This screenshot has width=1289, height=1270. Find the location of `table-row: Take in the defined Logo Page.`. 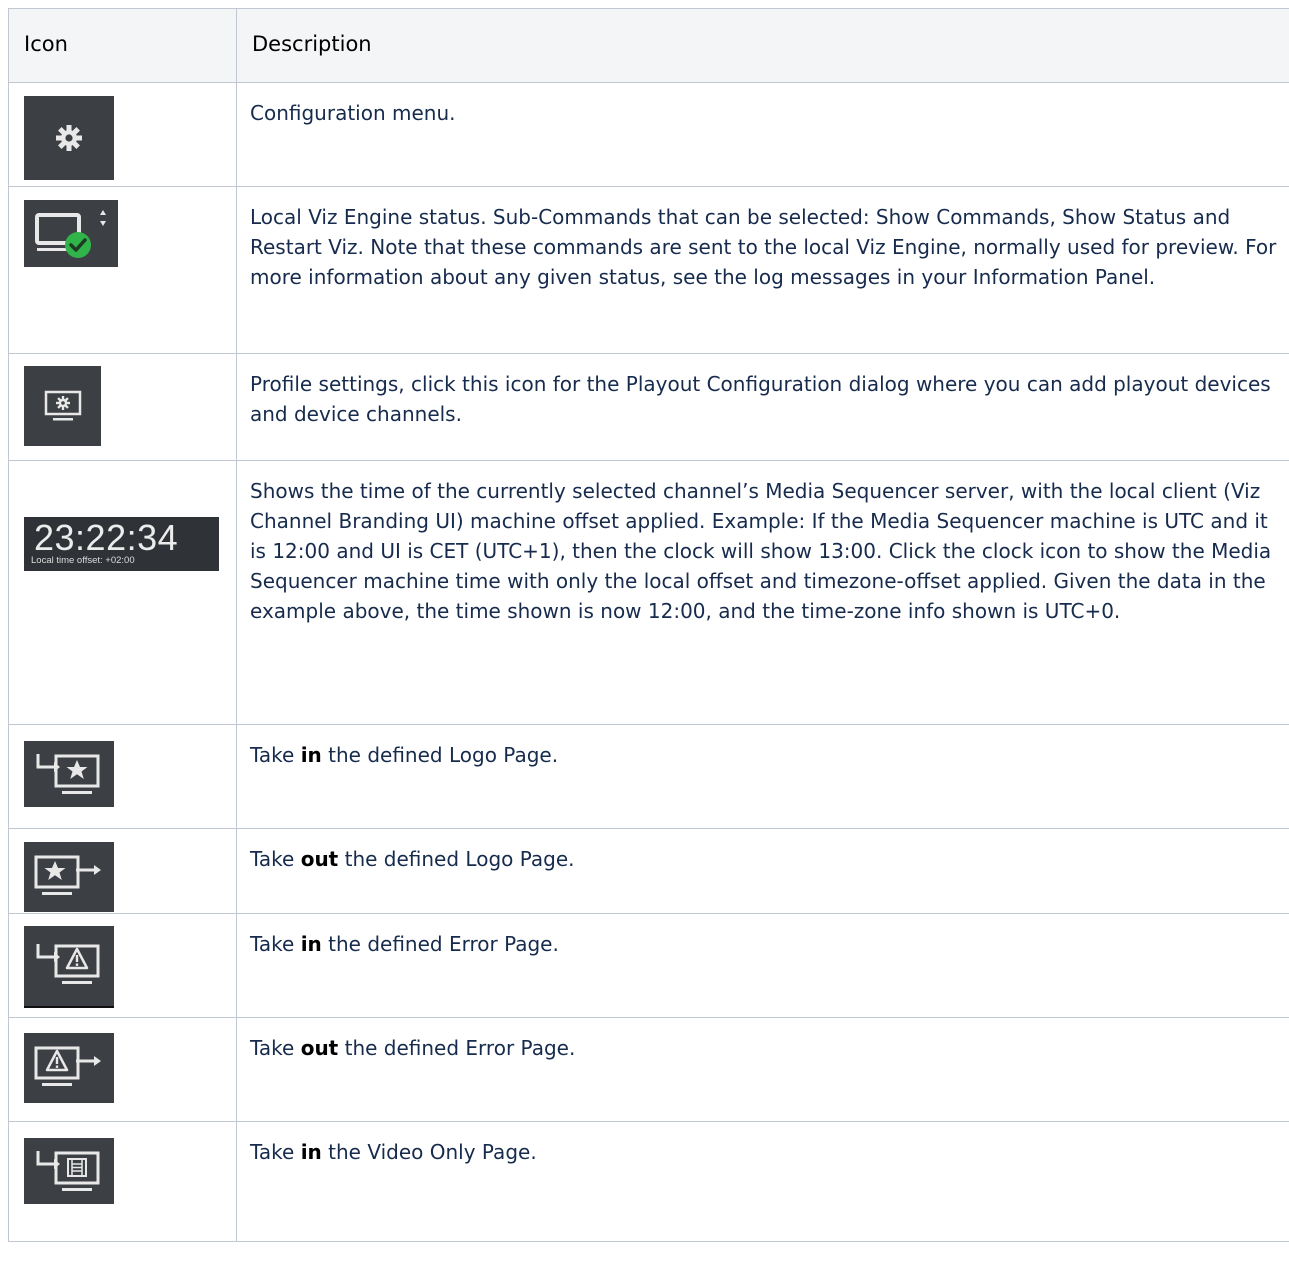

table-row: Take in the defined Logo Page. is located at coordinates (648, 776).